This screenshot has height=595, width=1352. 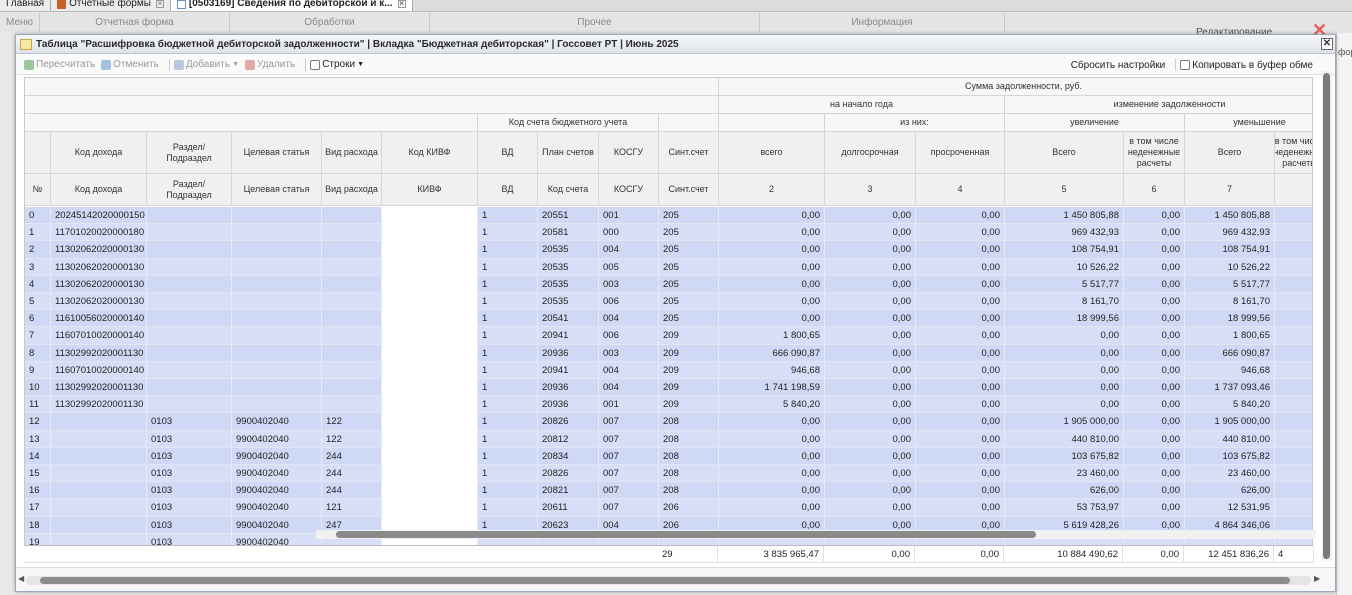 I want to click on vertical-scroll-thumb, so click(x=1326, y=316).